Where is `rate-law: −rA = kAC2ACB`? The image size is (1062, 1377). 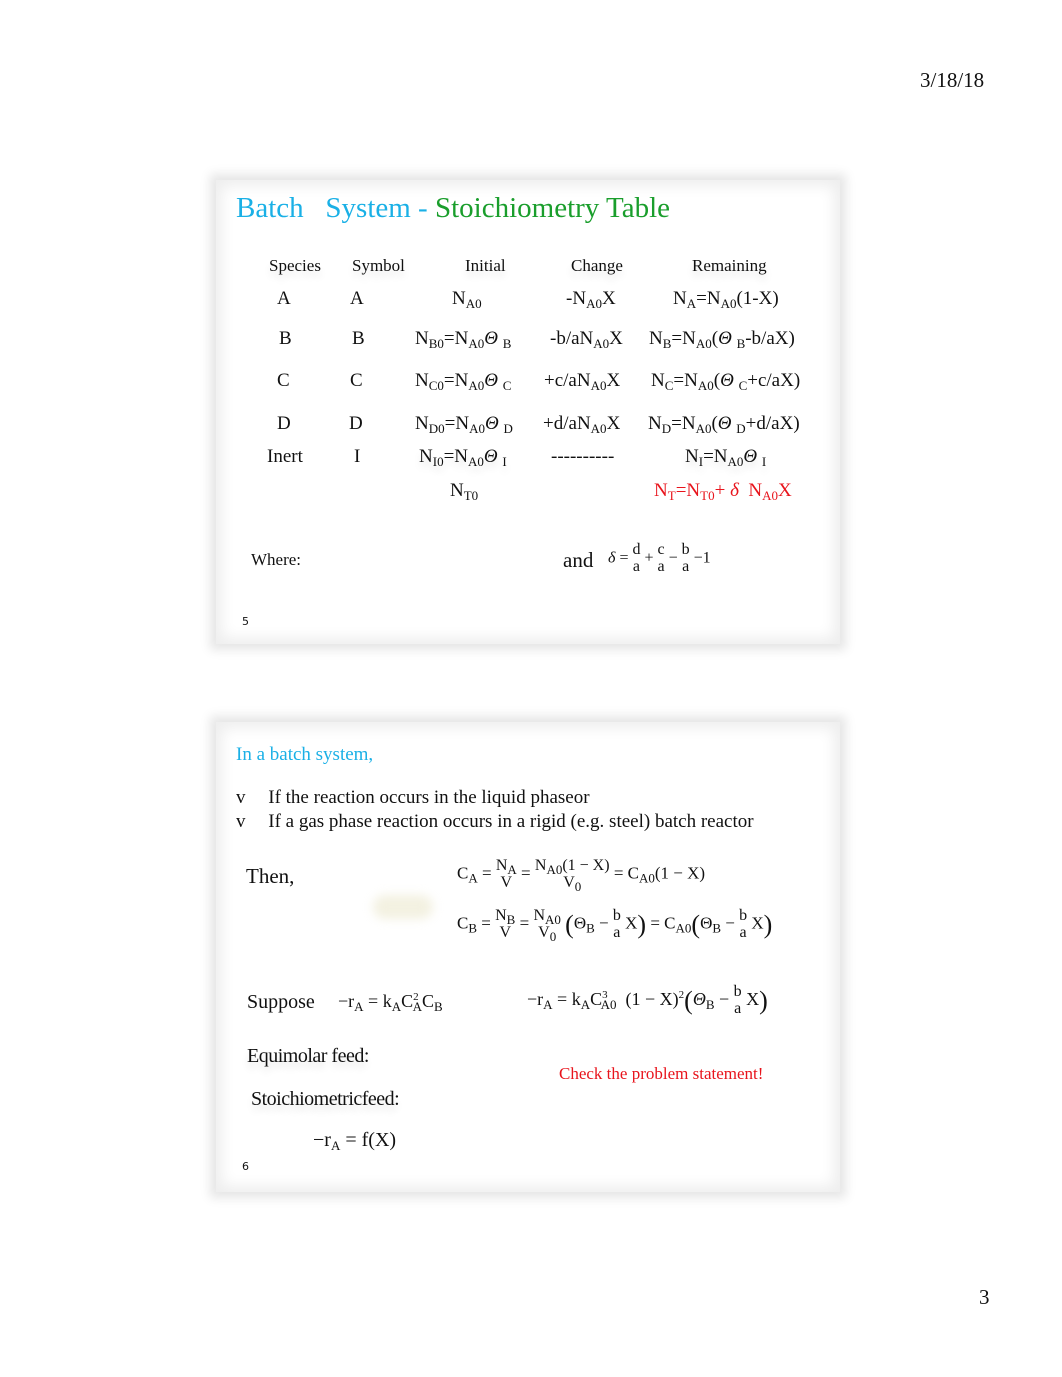
rate-law: −rA = kAC2ACB is located at coordinates (390, 1002).